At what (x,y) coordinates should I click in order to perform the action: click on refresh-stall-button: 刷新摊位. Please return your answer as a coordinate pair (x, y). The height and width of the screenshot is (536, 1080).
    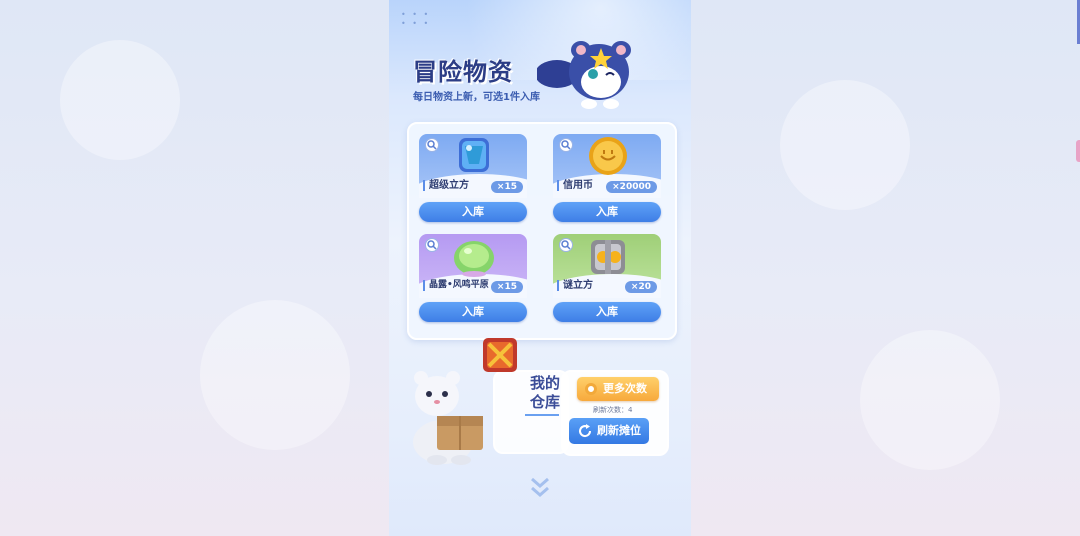
    Looking at the image, I should click on (609, 431).